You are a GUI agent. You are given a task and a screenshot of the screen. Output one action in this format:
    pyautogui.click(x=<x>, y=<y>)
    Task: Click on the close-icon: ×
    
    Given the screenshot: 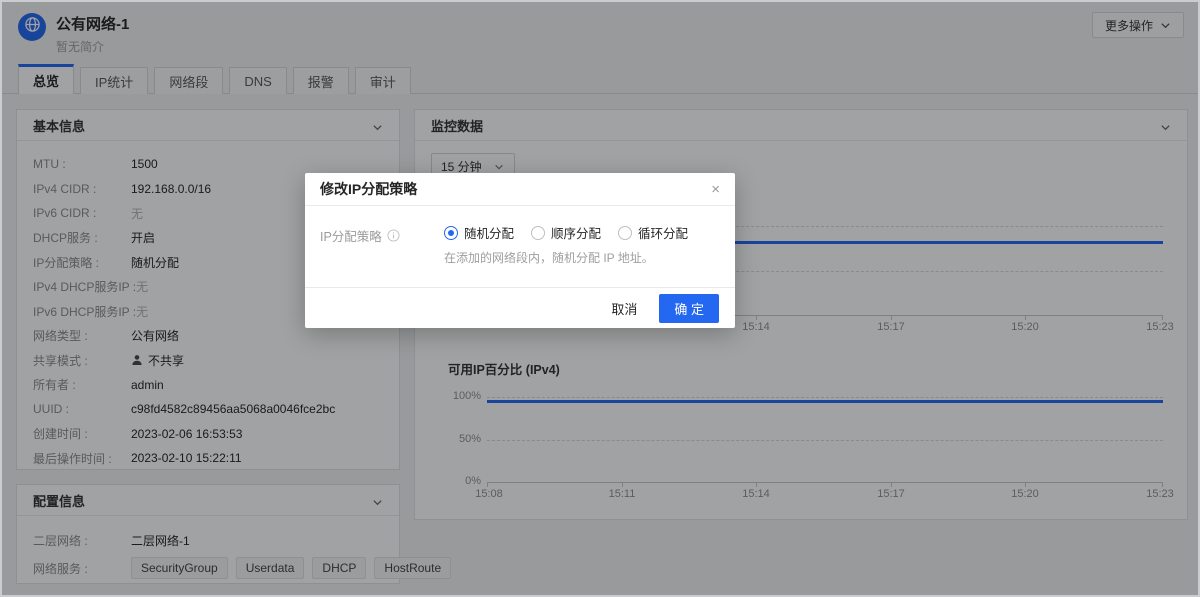 What is the action you would take?
    pyautogui.click(x=715, y=189)
    